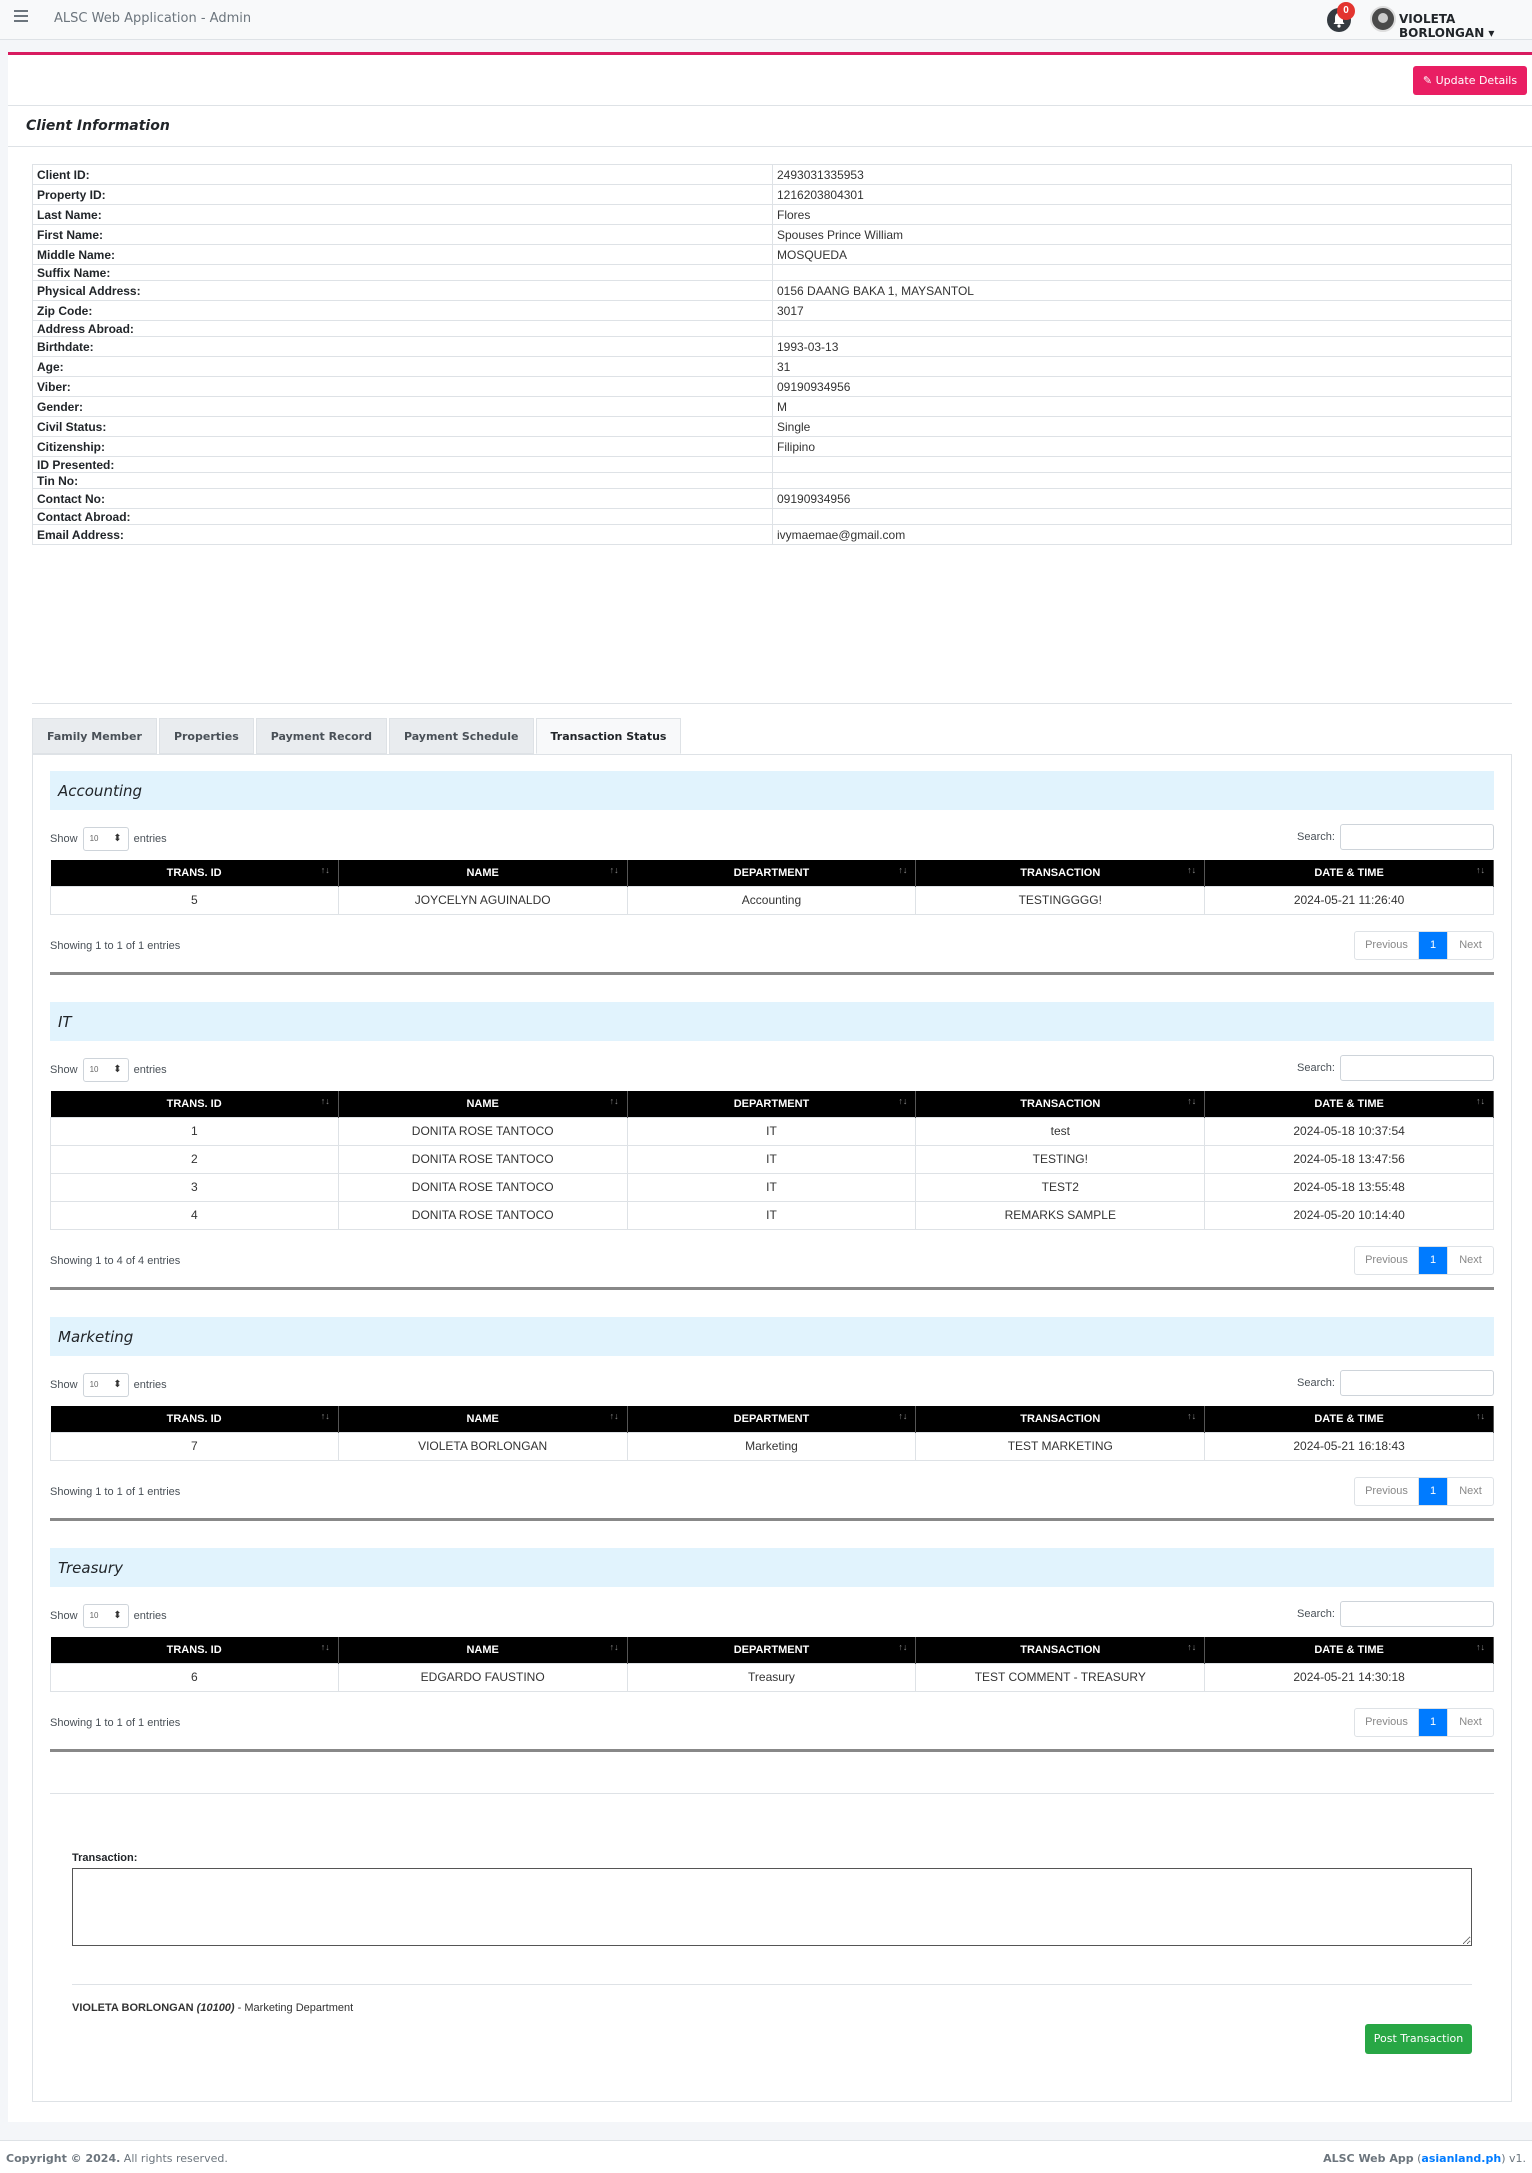  What do you see at coordinates (608, 736) in the screenshot?
I see `tab-transaction-status: Transaction Status` at bounding box center [608, 736].